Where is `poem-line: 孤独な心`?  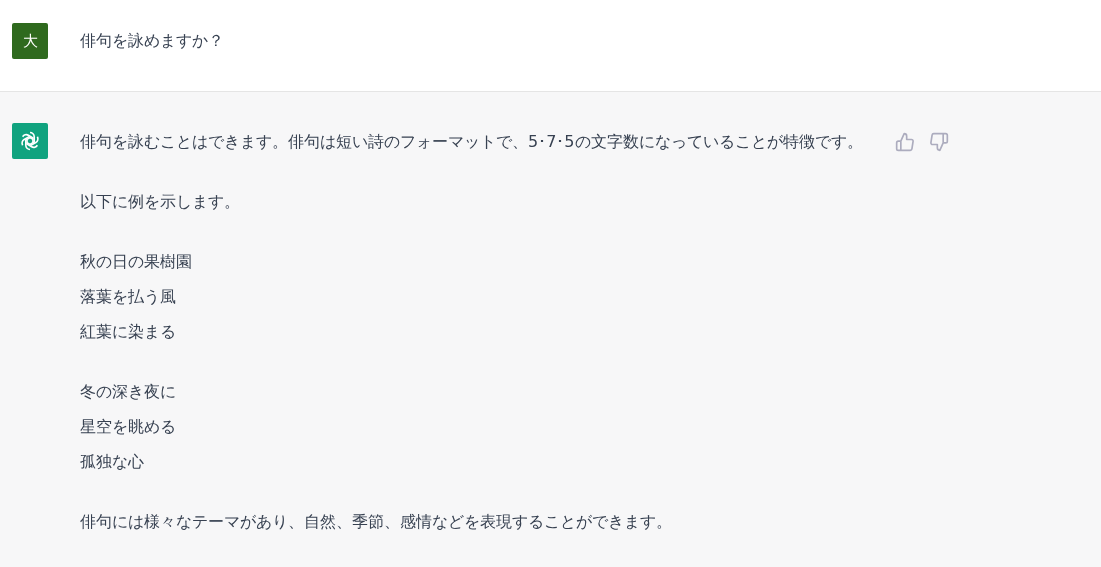 poem-line: 孤独な心 is located at coordinates (112, 462).